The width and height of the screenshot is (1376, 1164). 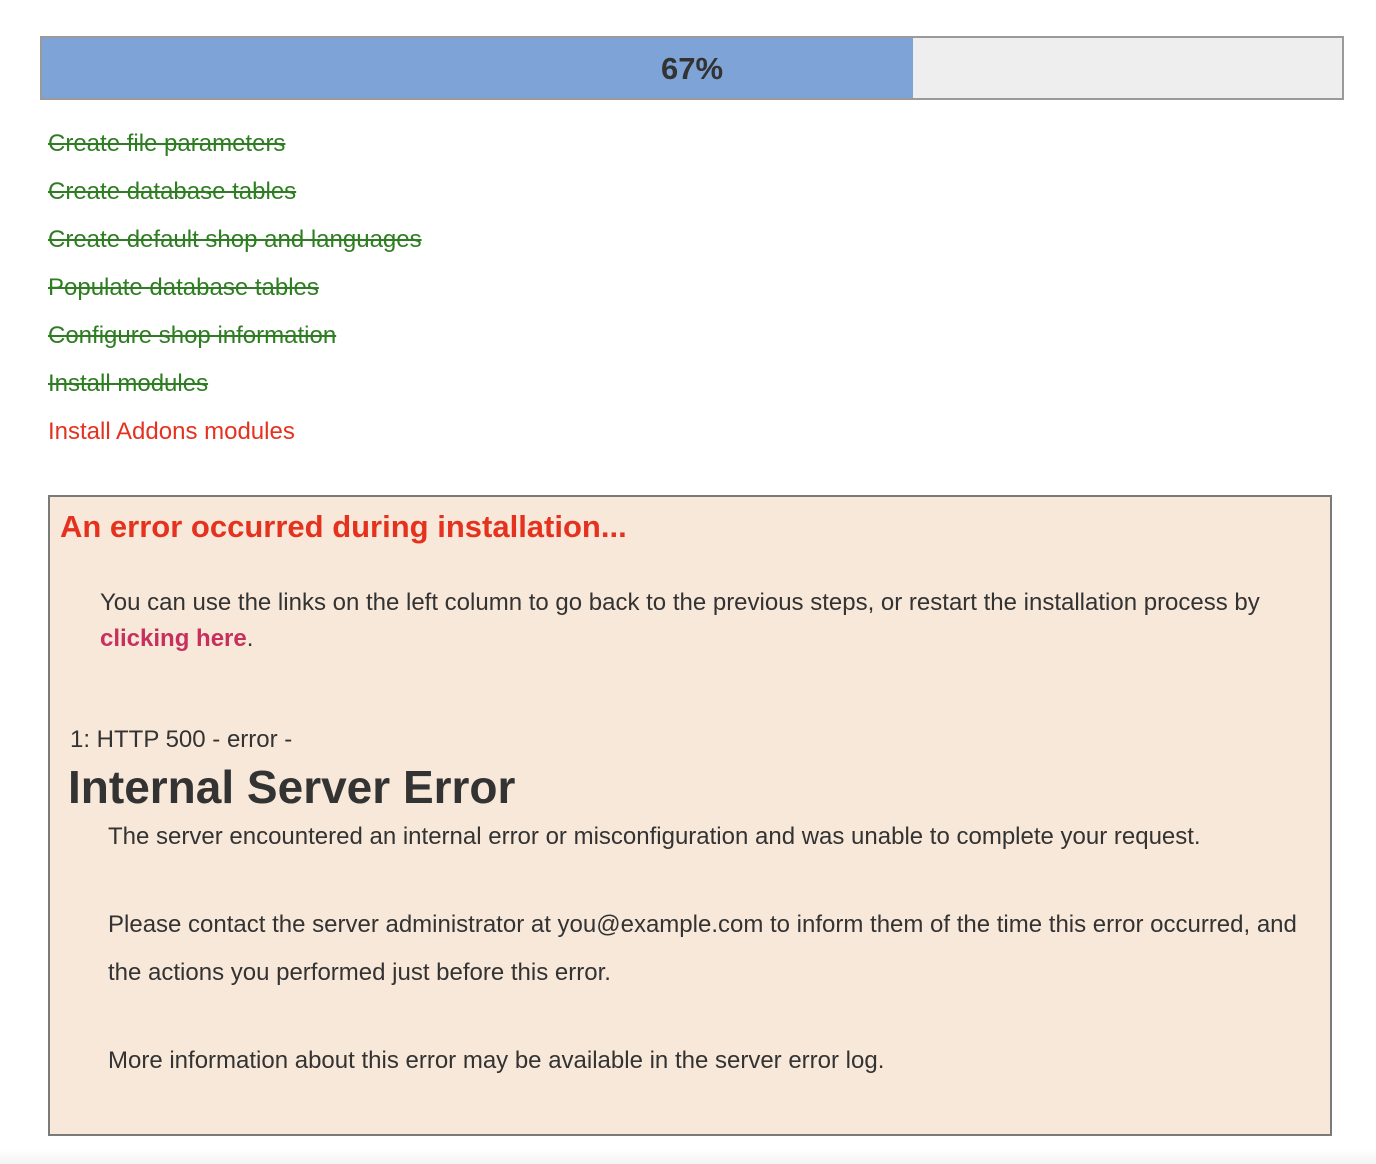 I want to click on progress-percentage: 67%, so click(x=692, y=68).